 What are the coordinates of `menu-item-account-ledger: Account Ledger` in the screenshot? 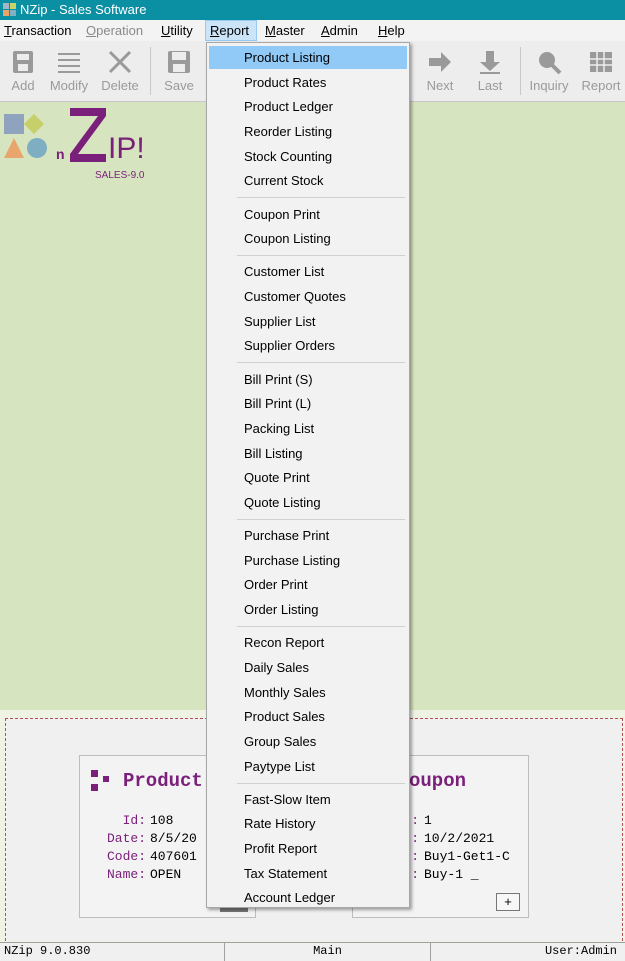 It's located at (308, 897).